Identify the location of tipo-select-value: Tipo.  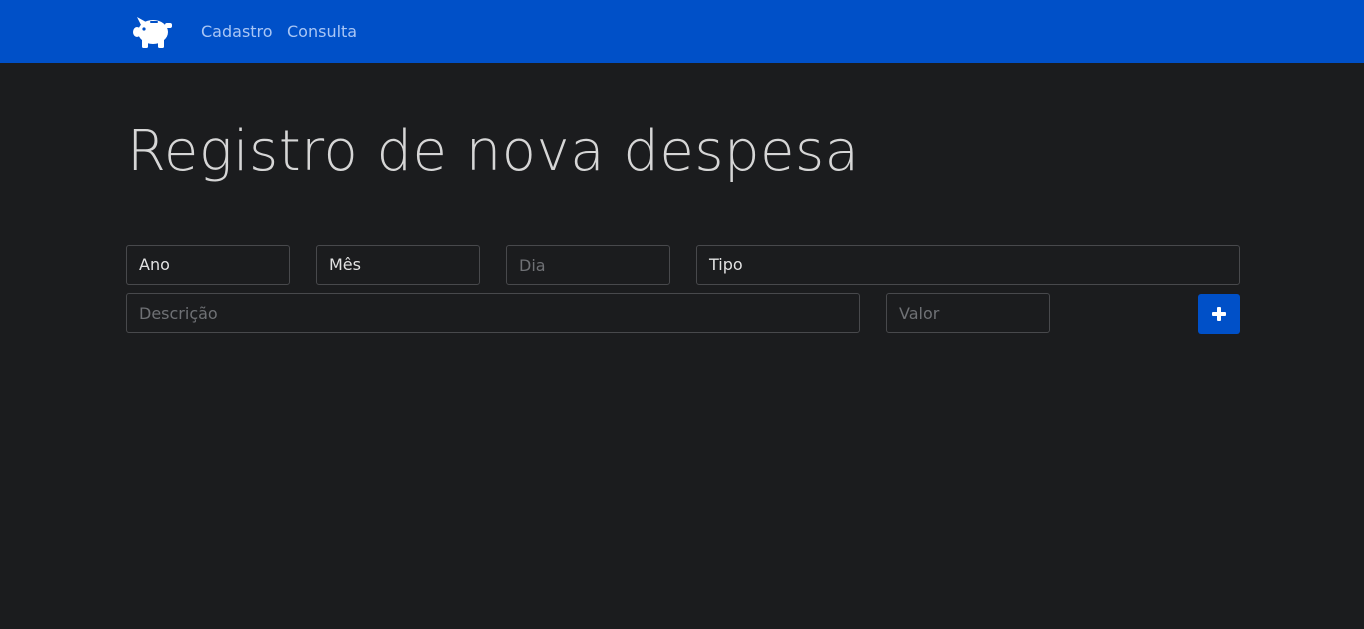
(726, 264).